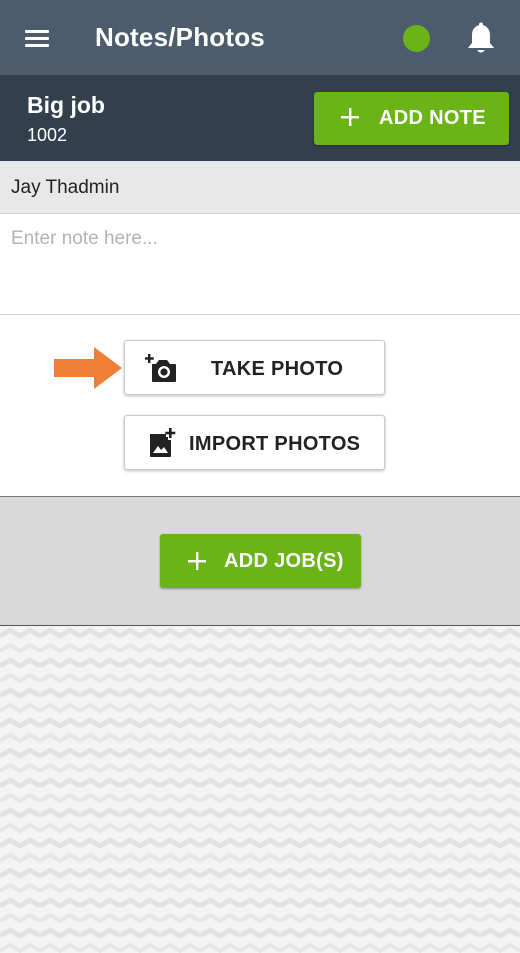 The image size is (520, 953). Describe the element at coordinates (160, 368) in the screenshot. I see `add-camera-icon` at that location.